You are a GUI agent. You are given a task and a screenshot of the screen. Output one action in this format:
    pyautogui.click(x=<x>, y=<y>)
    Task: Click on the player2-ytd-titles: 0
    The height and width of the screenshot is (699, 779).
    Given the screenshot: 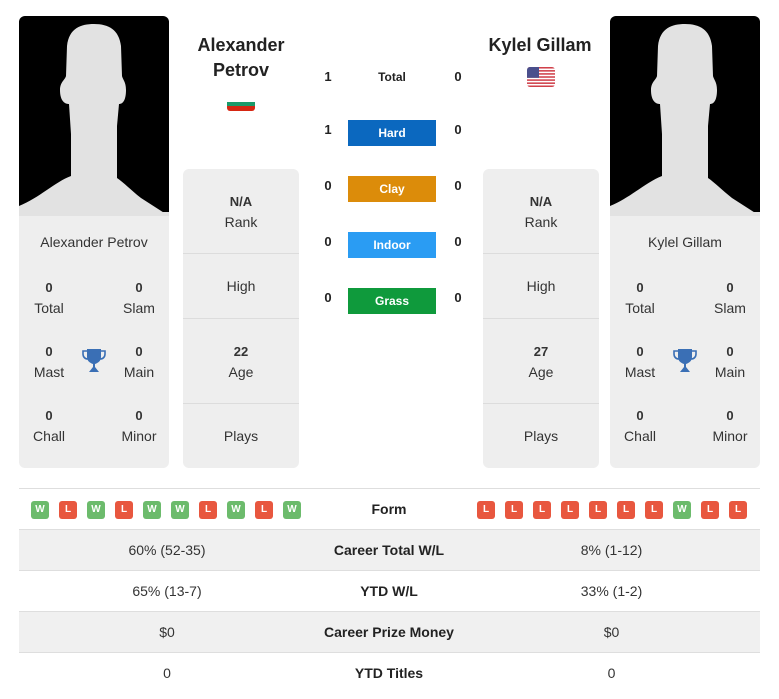 What is the action you would take?
    pyautogui.click(x=611, y=673)
    